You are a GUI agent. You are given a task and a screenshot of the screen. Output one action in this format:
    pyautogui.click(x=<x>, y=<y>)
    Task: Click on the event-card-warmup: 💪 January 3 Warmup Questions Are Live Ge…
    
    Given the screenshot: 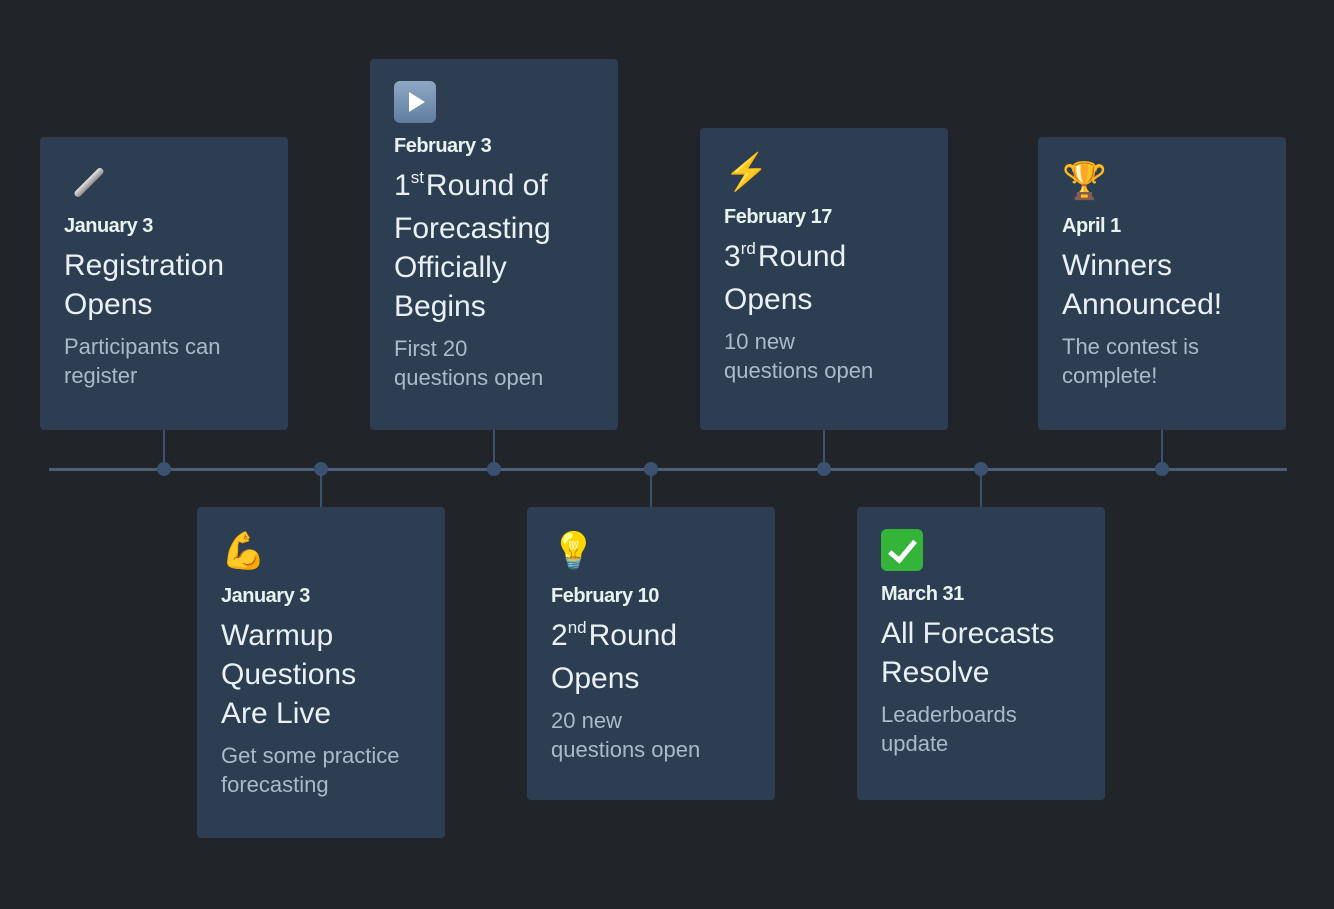 What is the action you would take?
    pyautogui.click(x=321, y=672)
    